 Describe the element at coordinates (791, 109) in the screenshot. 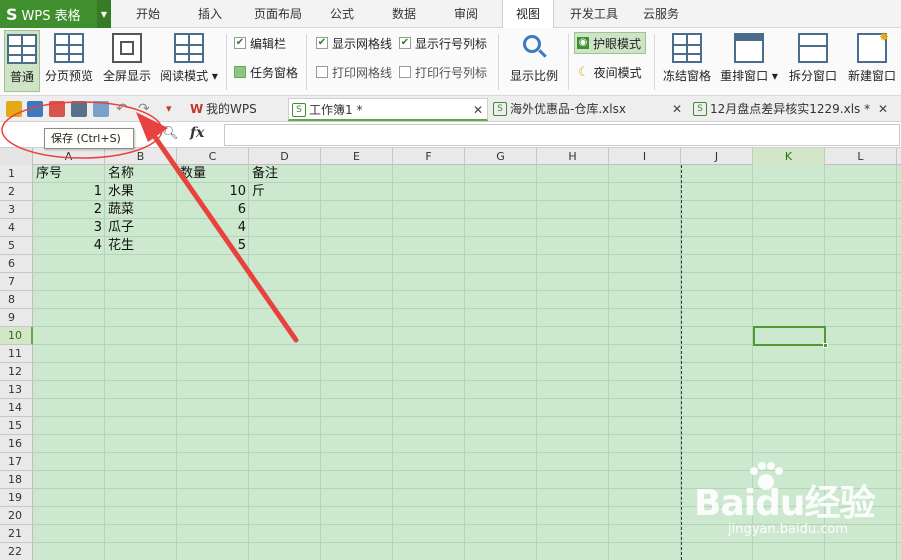

I see `doc-tab-inventory: S 12月盘点差异核实1229.xls * ✕` at that location.